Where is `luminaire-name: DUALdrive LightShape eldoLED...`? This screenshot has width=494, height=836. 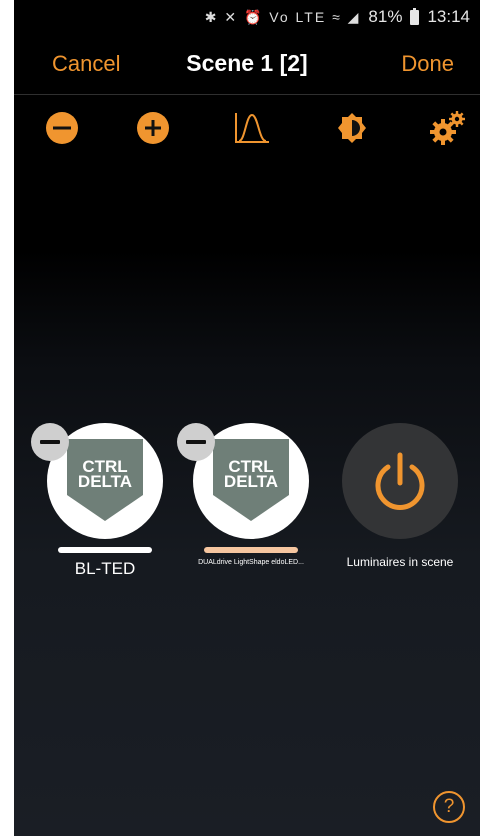
luminaire-name: DUALdrive LightShape eldoLED... is located at coordinates (251, 562).